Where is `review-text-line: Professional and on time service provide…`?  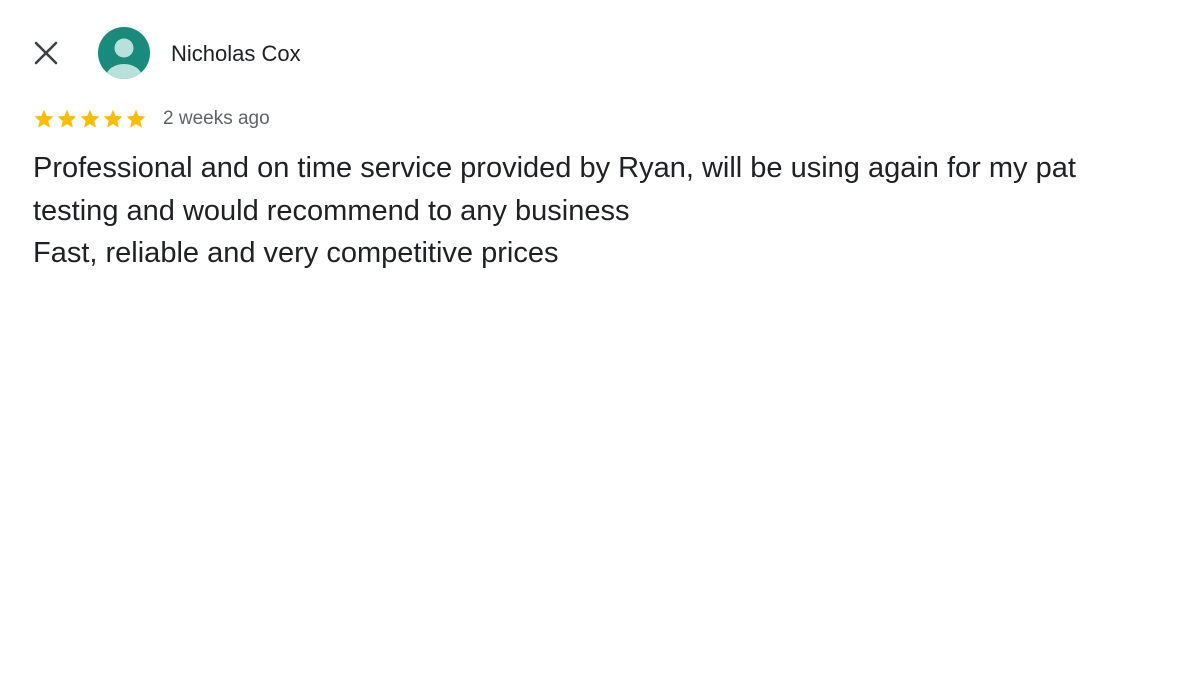 review-text-line: Professional and on time service provide… is located at coordinates (554, 168).